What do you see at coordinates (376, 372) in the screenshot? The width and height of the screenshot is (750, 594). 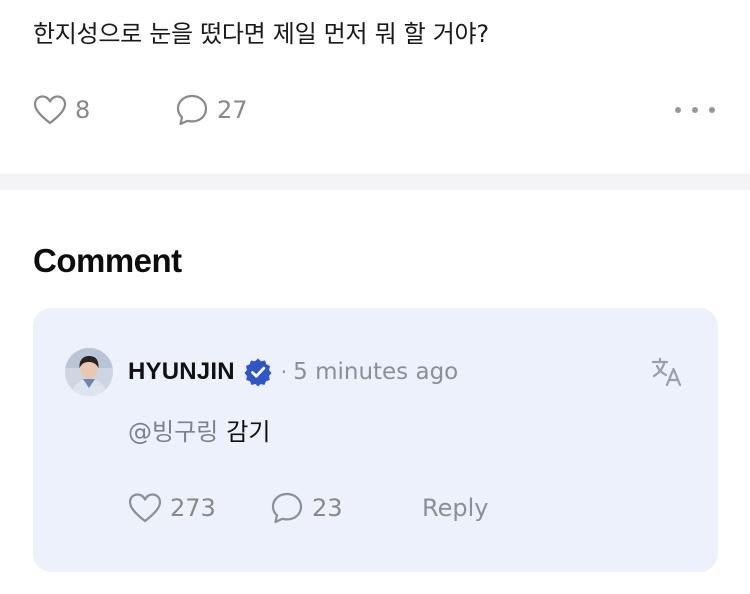 I see `comment-timestamp: 5 minutes ago` at bounding box center [376, 372].